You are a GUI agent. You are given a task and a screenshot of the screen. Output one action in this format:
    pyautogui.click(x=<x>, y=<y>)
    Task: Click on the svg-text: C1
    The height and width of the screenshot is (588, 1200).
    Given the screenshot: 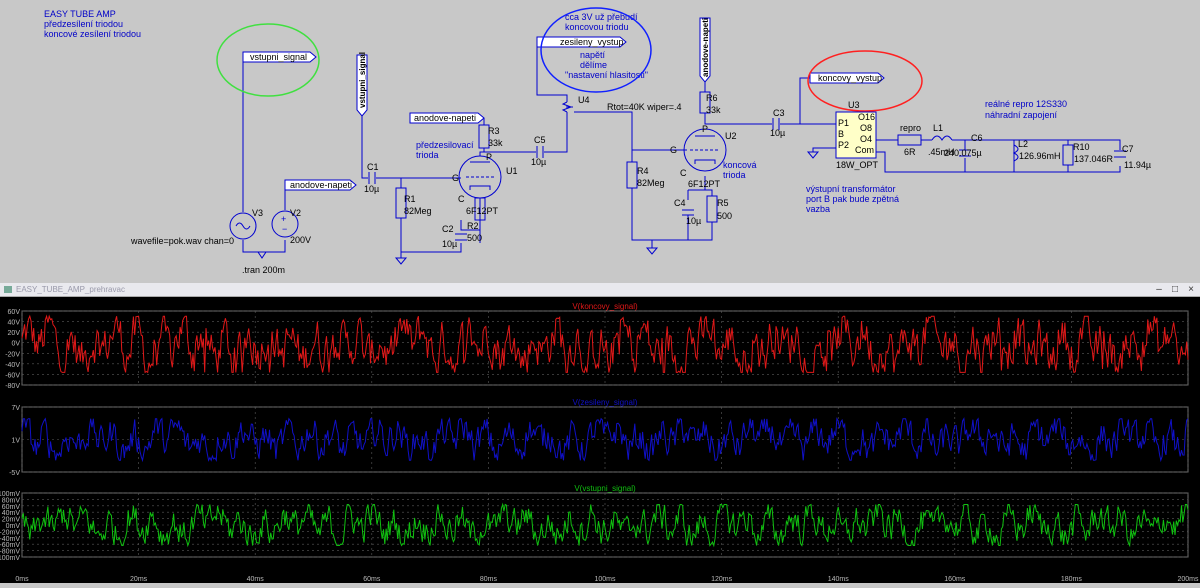 What is the action you would take?
    pyautogui.click(x=373, y=167)
    